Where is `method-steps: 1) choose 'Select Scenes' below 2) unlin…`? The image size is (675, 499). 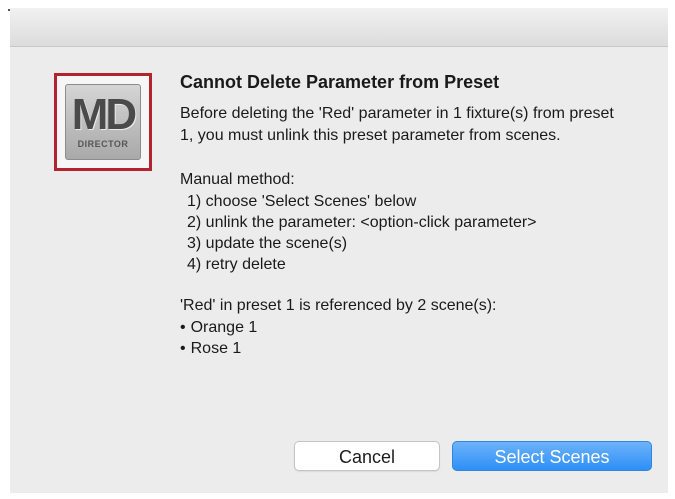 method-steps: 1) choose 'Select Scenes' below 2) unlin… is located at coordinates (410, 233).